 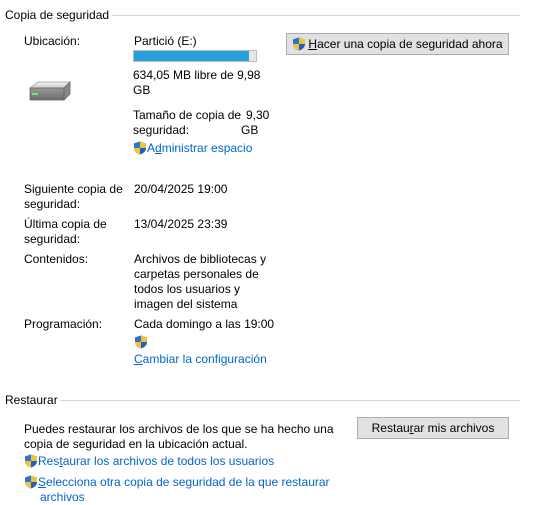 What do you see at coordinates (187, 115) in the screenshot?
I see `backup-size-label-l1: Tamaño de copia de` at bounding box center [187, 115].